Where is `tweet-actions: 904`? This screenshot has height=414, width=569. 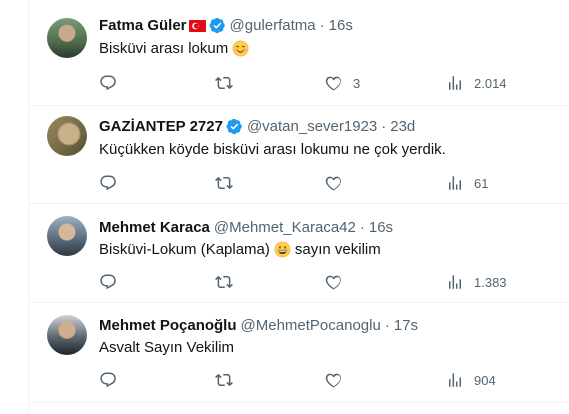
tweet-actions: 904 is located at coordinates (324, 380).